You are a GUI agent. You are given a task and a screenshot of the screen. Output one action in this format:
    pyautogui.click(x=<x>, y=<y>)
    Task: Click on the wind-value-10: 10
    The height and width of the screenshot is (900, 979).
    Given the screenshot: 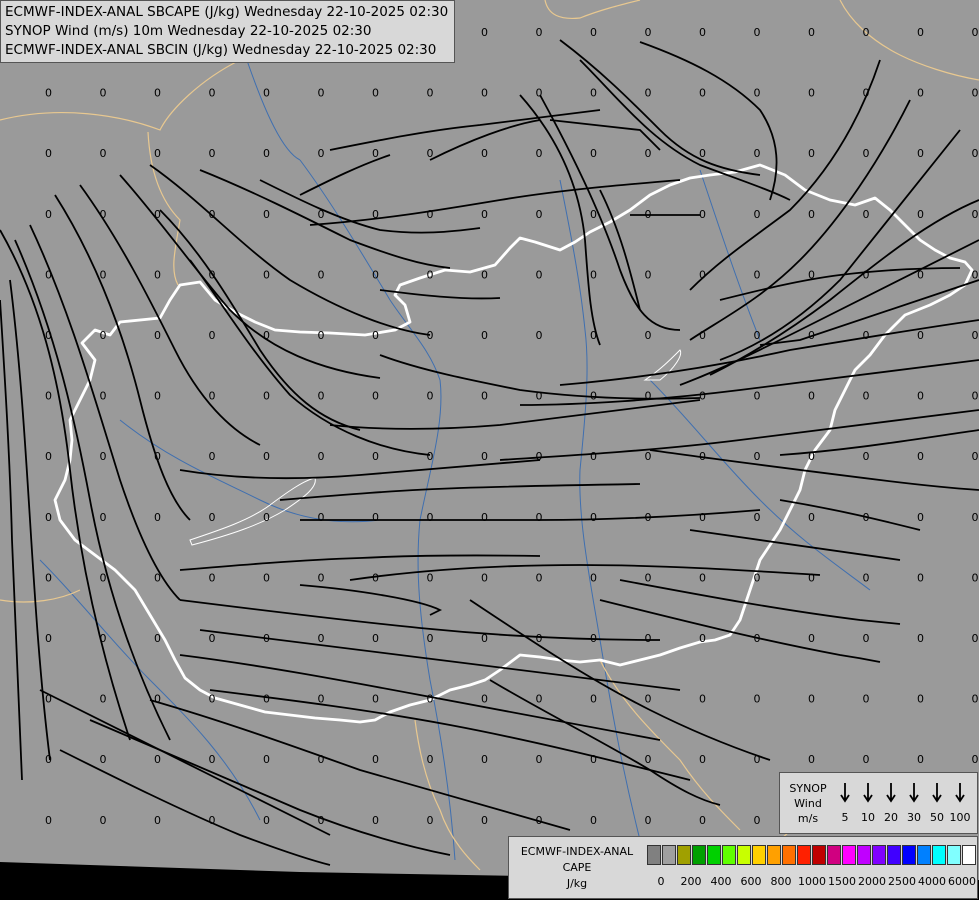 What is the action you would take?
    pyautogui.click(x=868, y=817)
    